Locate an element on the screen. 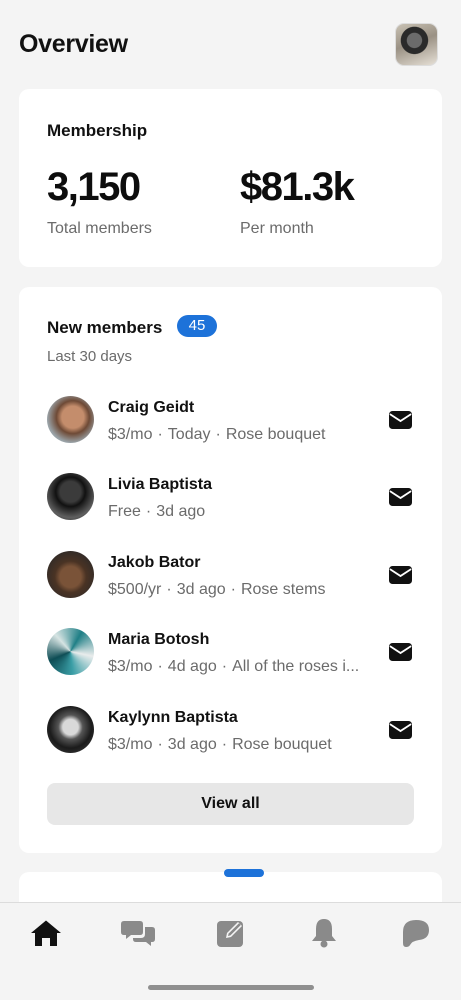 The width and height of the screenshot is (461, 1000). member-name: Craig Geidt is located at coordinates (151, 407).